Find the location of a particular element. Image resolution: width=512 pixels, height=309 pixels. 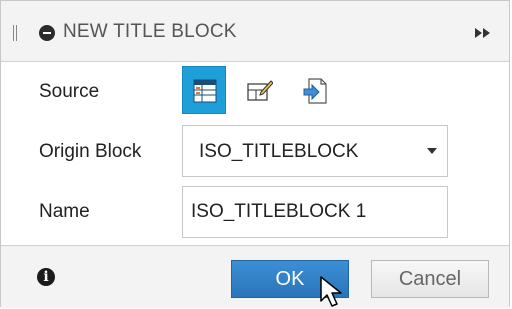

origin-block-select: ISO_TITLEBLOCK is located at coordinates (315, 151).